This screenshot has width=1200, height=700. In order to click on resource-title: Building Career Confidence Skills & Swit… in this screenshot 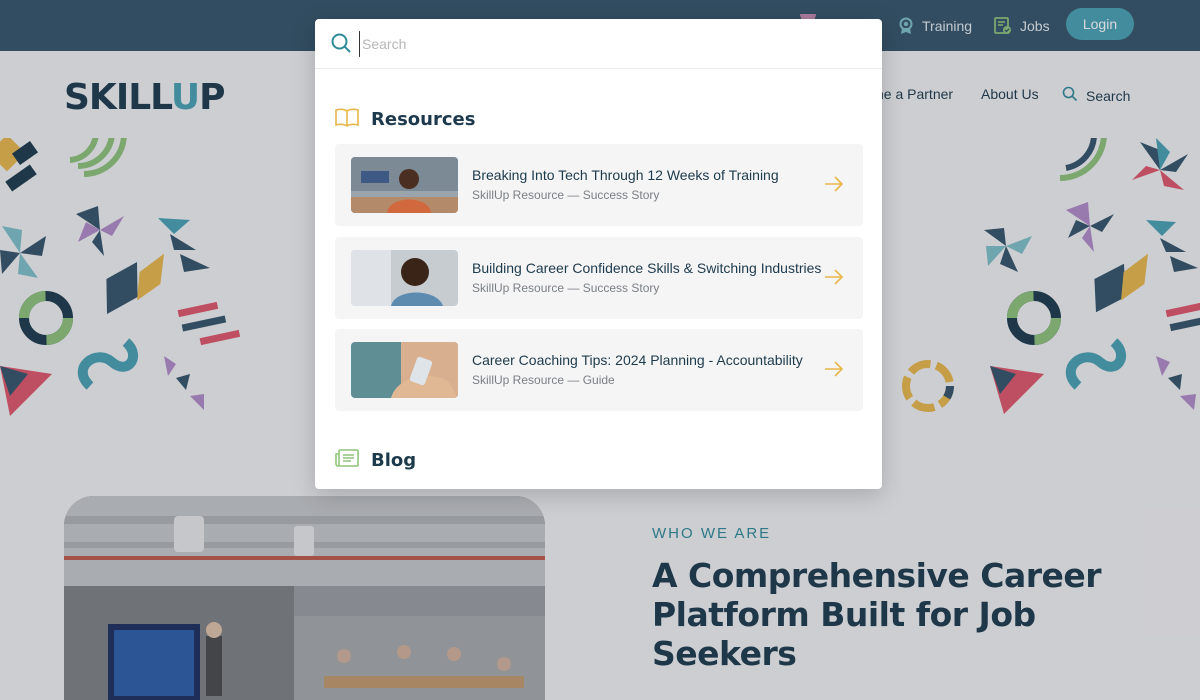, I will do `click(647, 268)`.